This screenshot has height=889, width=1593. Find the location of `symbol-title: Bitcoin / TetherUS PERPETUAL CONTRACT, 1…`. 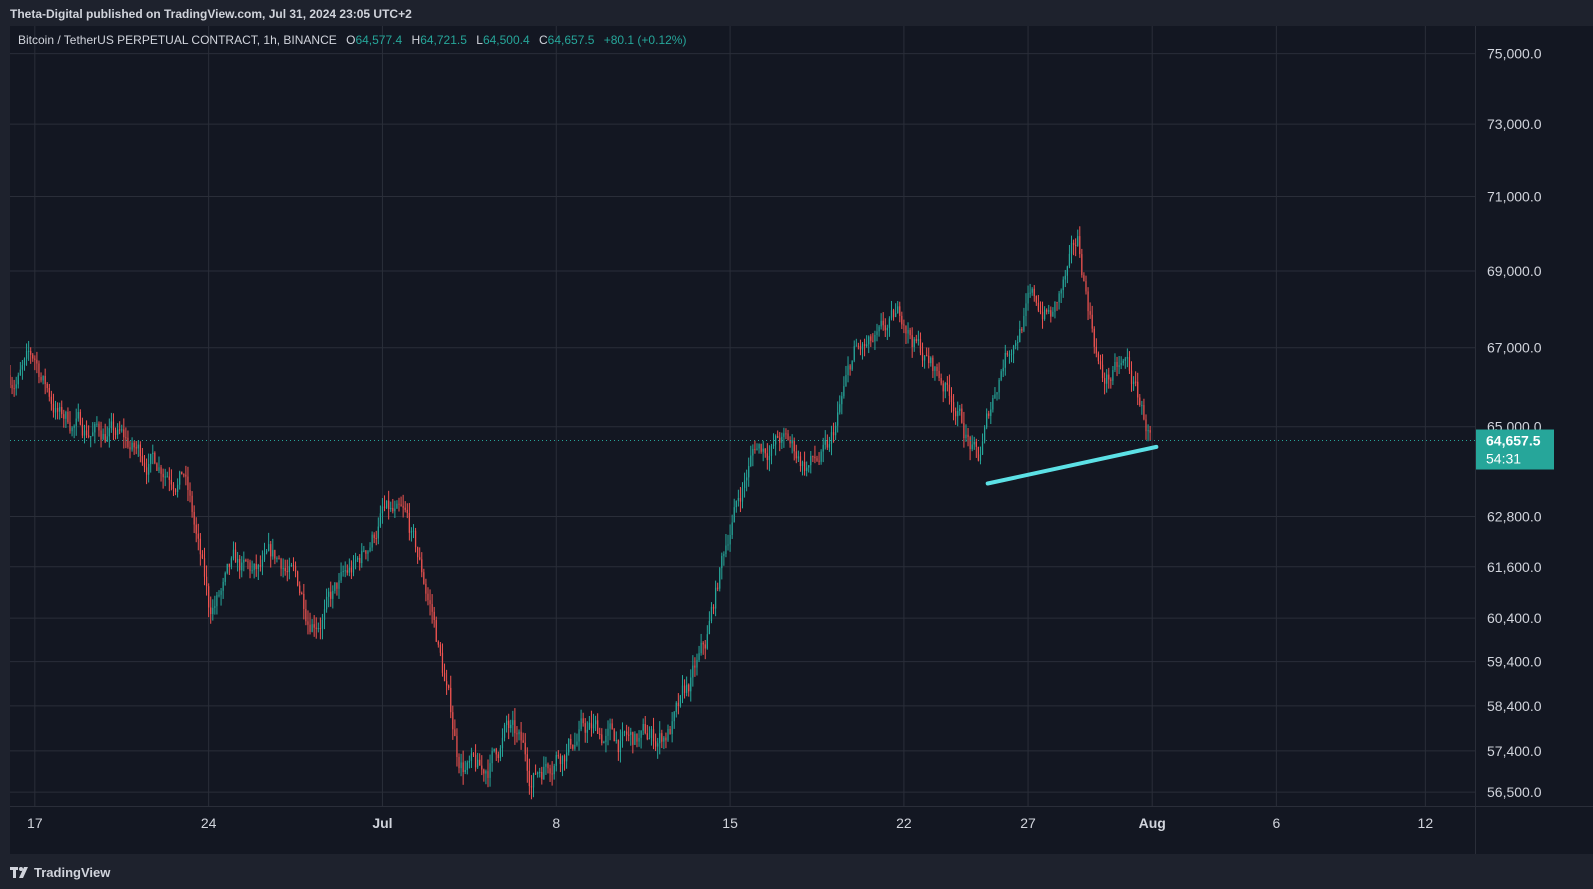

symbol-title: Bitcoin / TetherUS PERPETUAL CONTRACT, 1… is located at coordinates (177, 40).